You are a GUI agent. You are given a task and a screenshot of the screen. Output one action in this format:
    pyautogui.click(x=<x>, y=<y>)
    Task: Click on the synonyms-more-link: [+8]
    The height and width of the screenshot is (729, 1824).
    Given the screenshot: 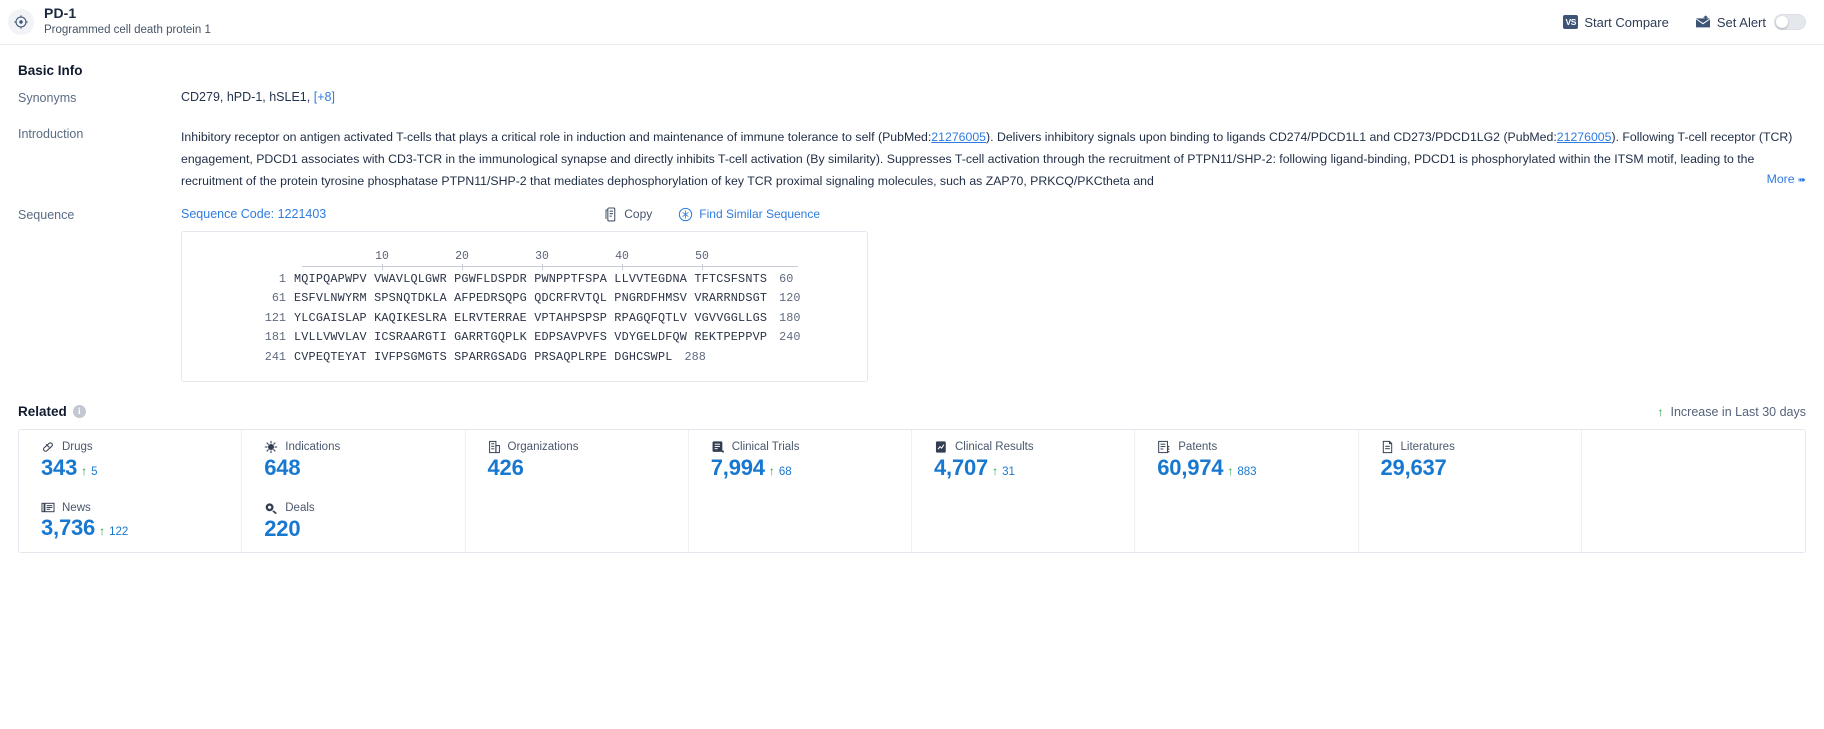 What is the action you would take?
    pyautogui.click(x=324, y=97)
    